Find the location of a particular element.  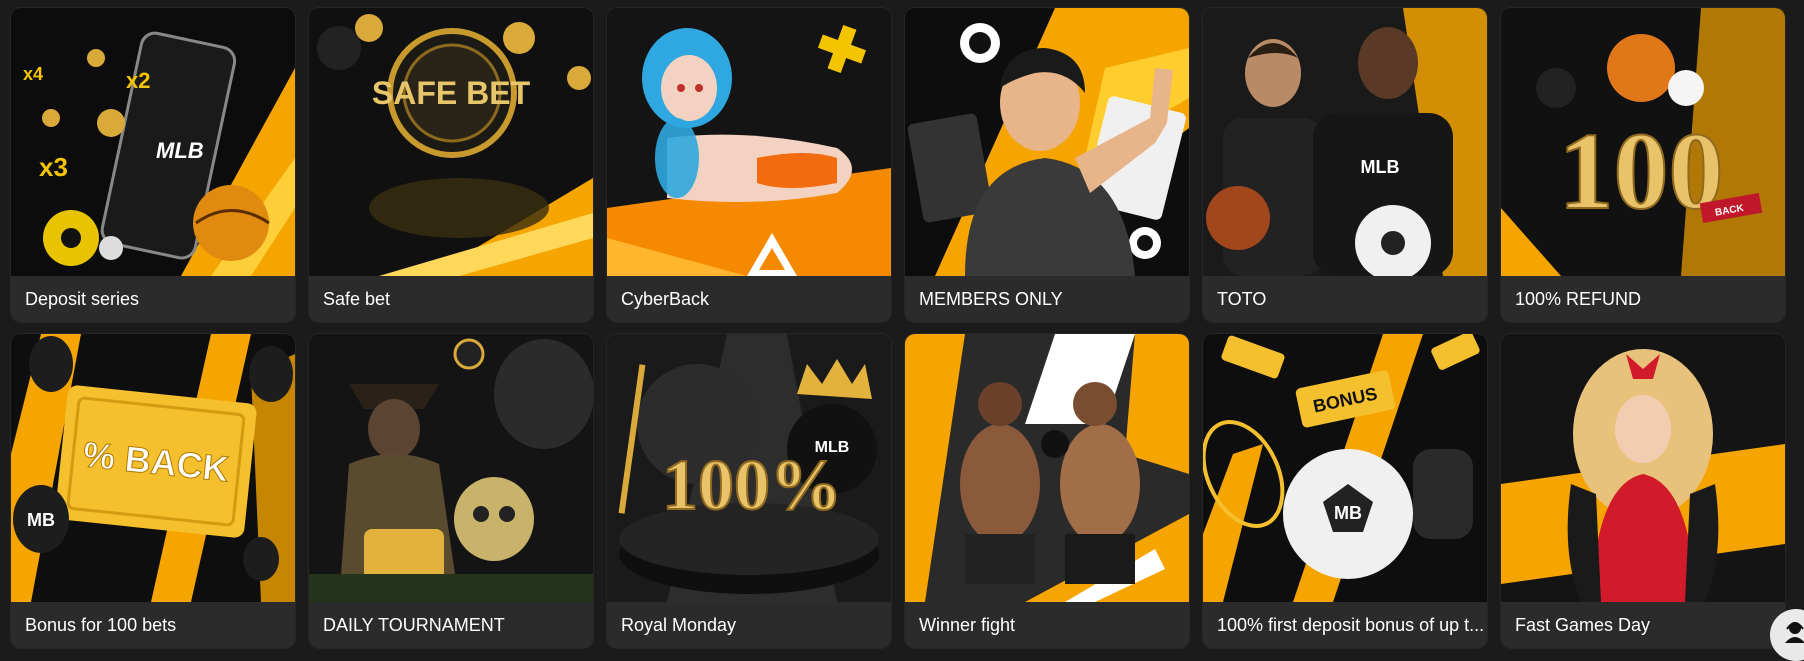

promo-card-daily-tournament: DAILY TOURNAMENT is located at coordinates (451, 491).